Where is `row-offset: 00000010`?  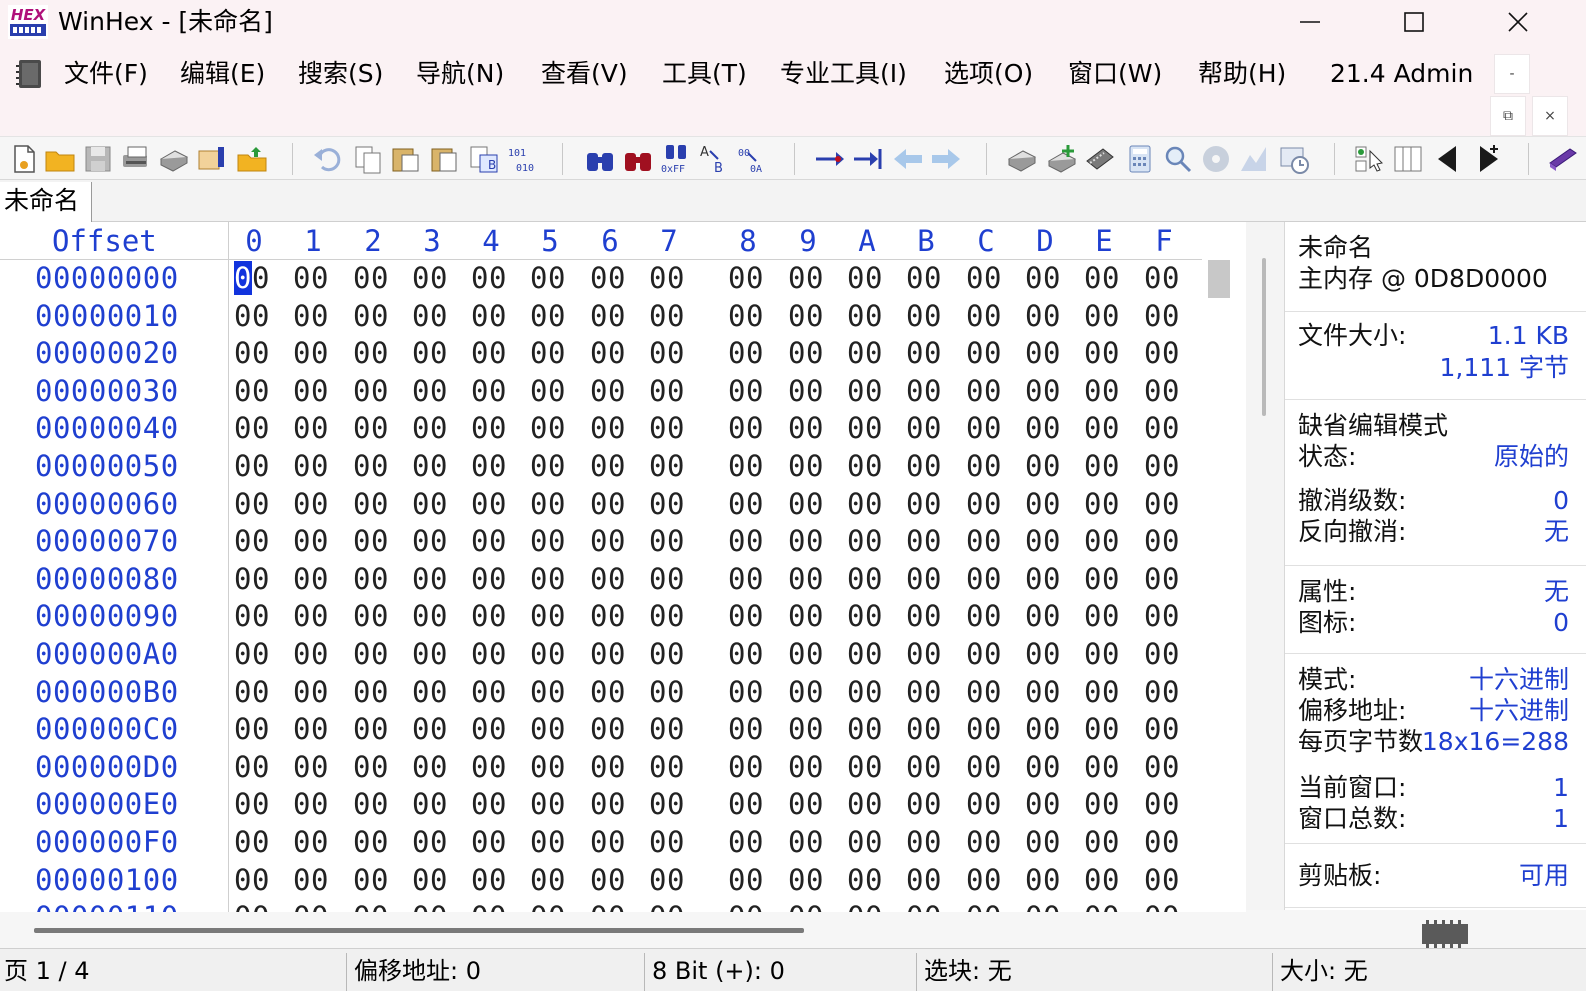 row-offset: 00000010 is located at coordinates (107, 316).